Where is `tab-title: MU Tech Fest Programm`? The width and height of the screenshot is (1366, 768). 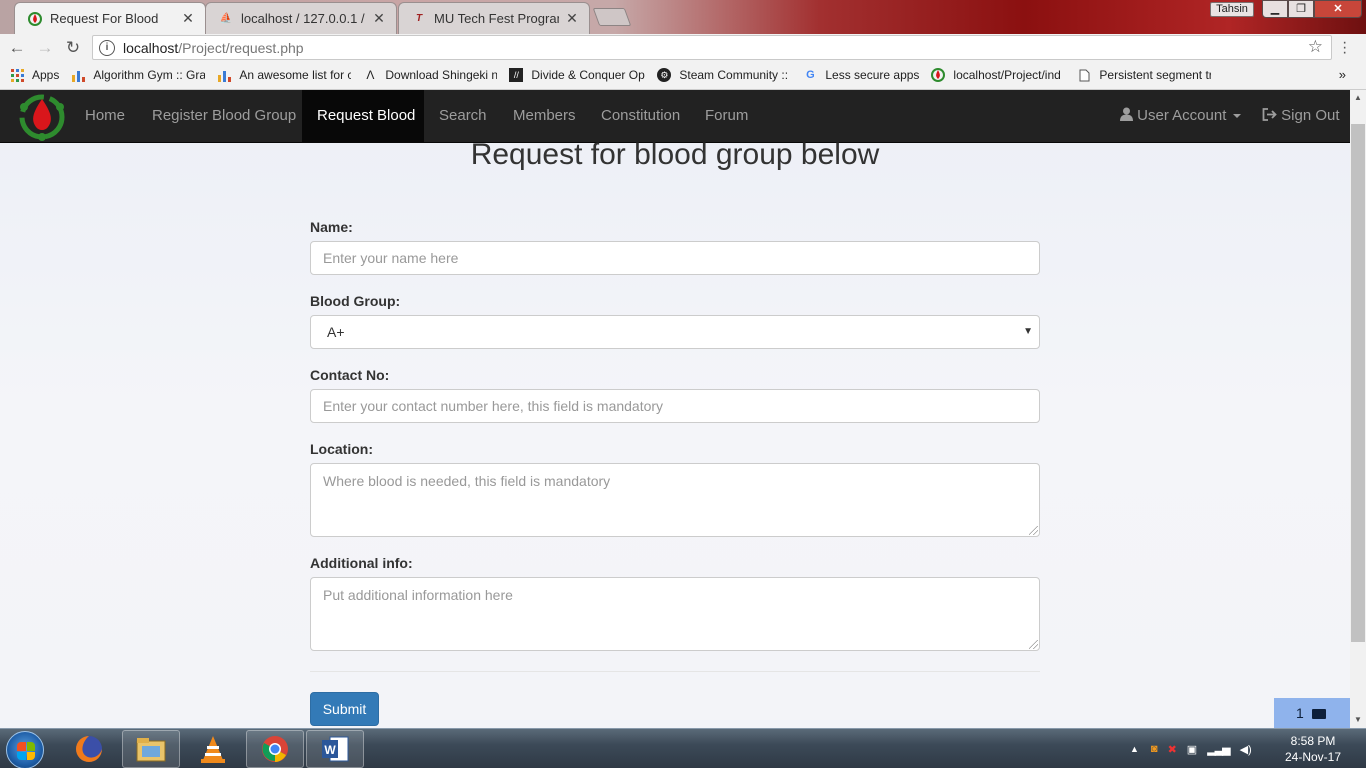
tab-title: MU Tech Fest Programm is located at coordinates (496, 18).